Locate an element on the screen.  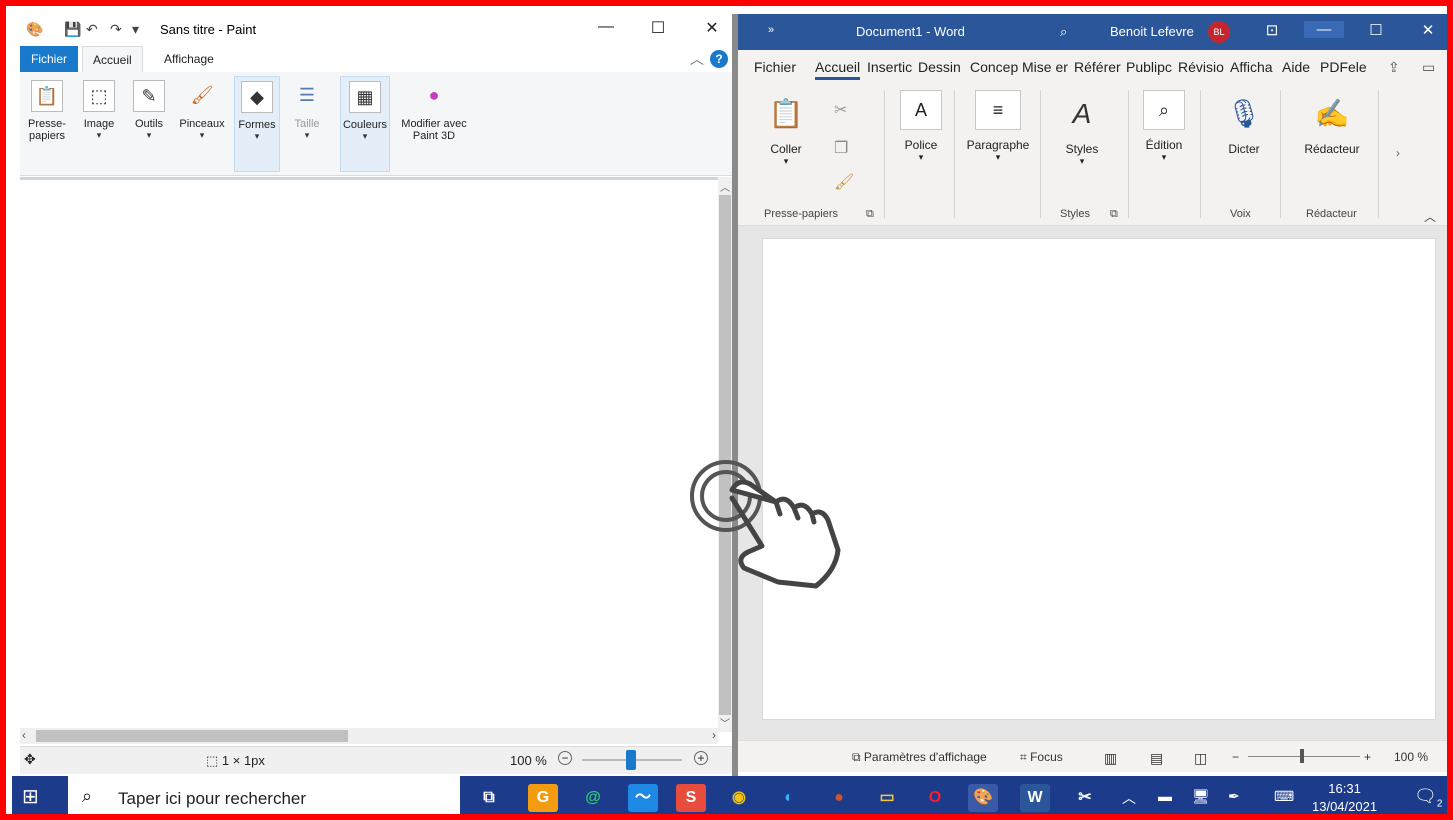
zoom-slider is located at coordinates (1304, 756).